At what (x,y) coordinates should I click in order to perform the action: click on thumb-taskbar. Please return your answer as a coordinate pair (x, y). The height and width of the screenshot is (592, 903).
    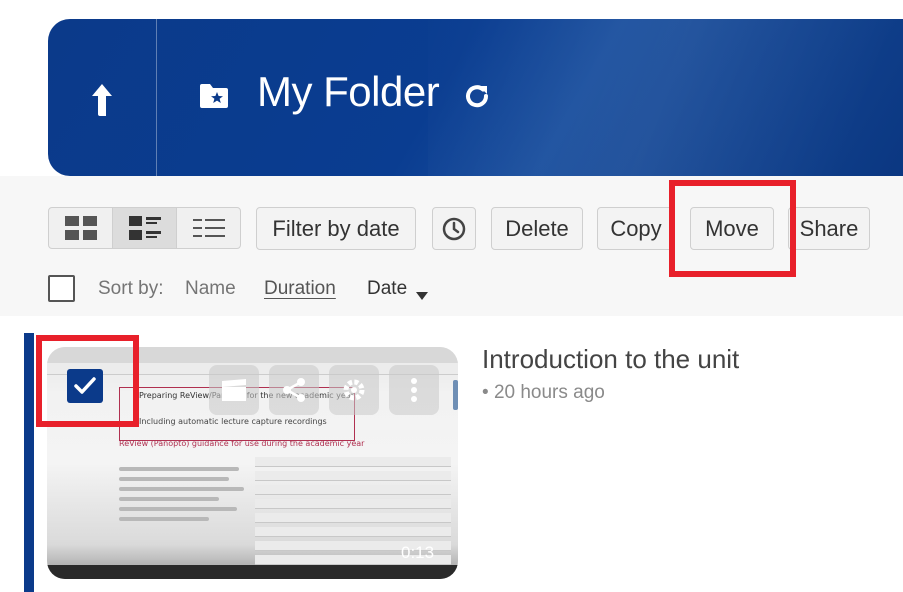
    Looking at the image, I should click on (252, 572).